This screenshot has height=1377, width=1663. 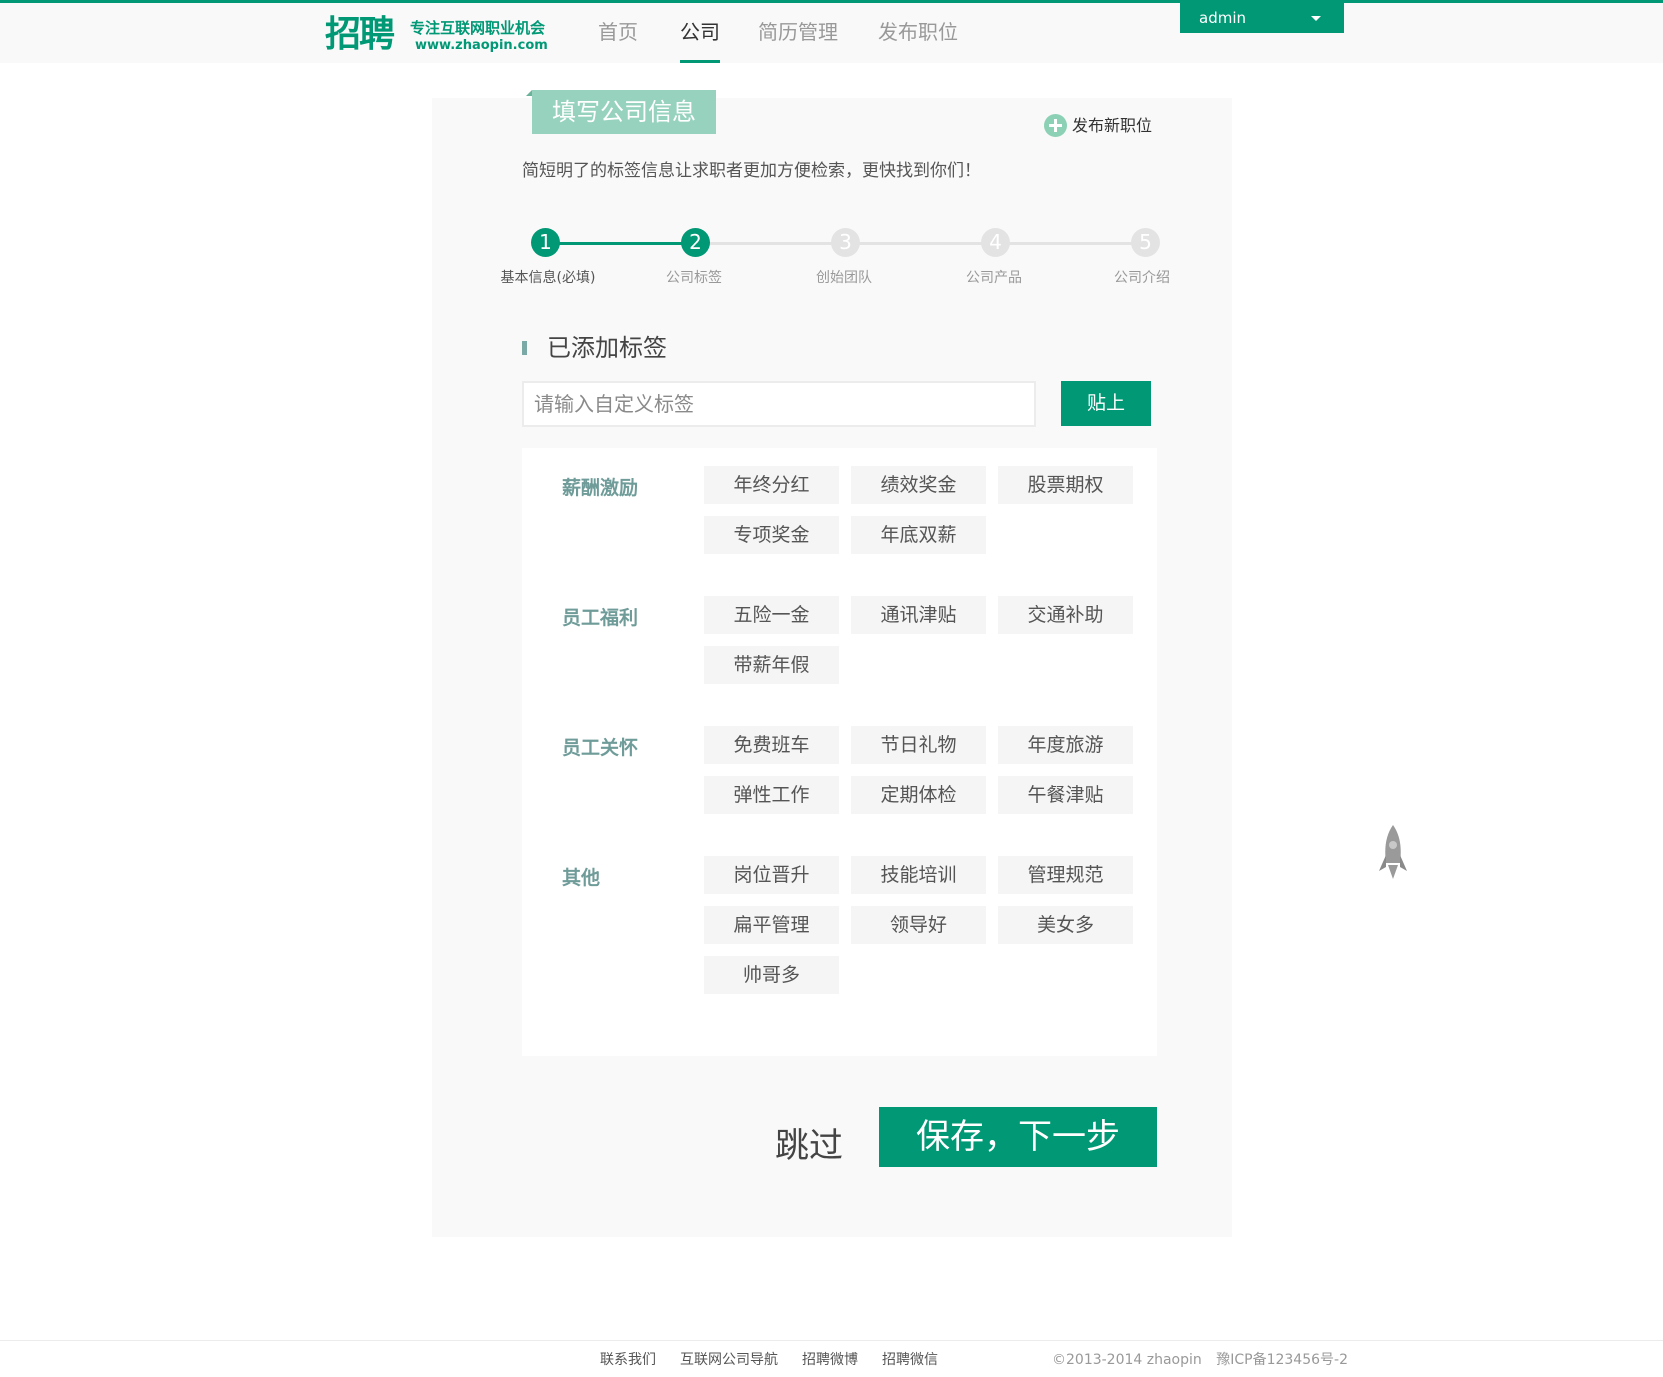 I want to click on tag-option: 五险一金, so click(x=771, y=615).